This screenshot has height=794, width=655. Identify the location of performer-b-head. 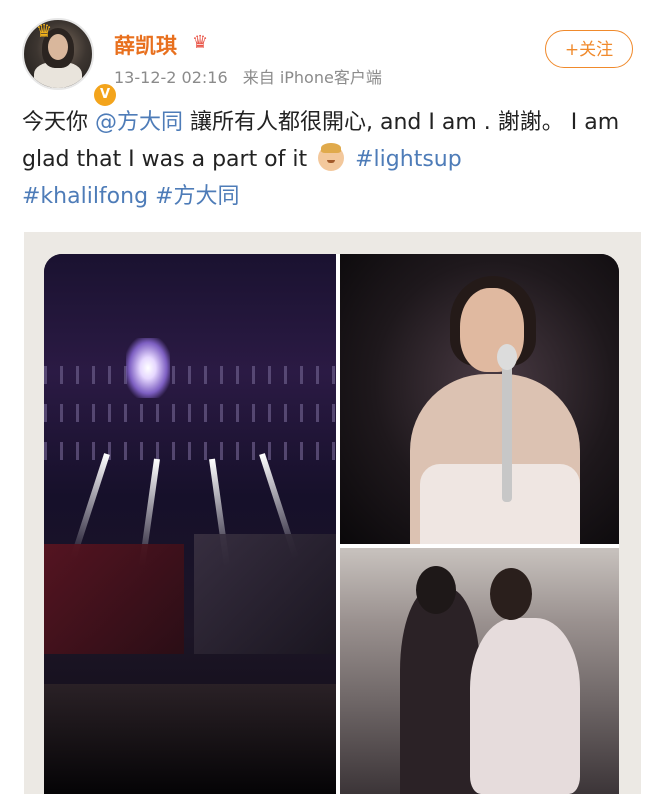
(511, 594).